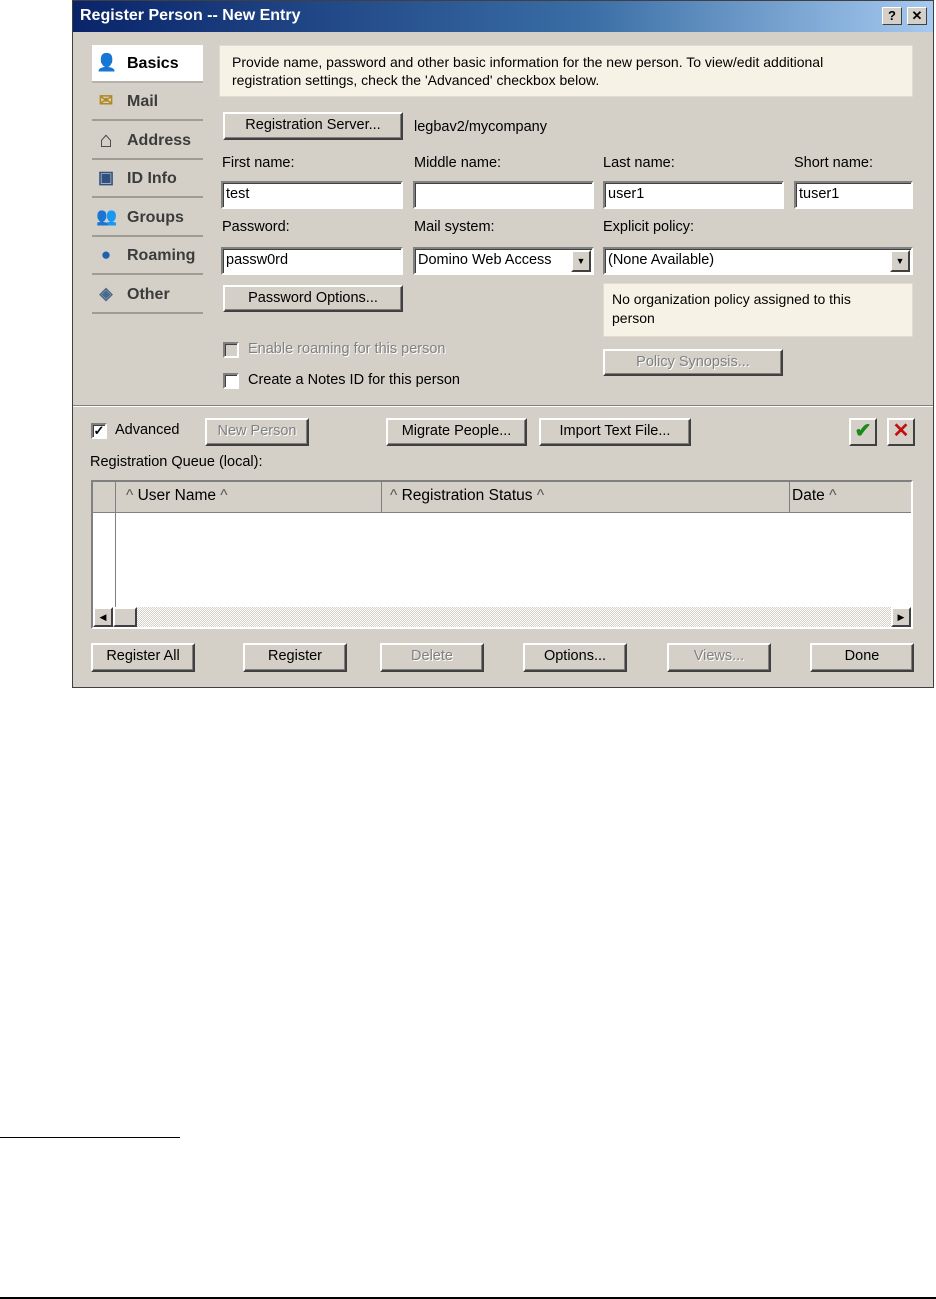 This screenshot has width=936, height=1299. What do you see at coordinates (502, 617) in the screenshot?
I see `horizontal-scrollbar: ◀ ▶` at bounding box center [502, 617].